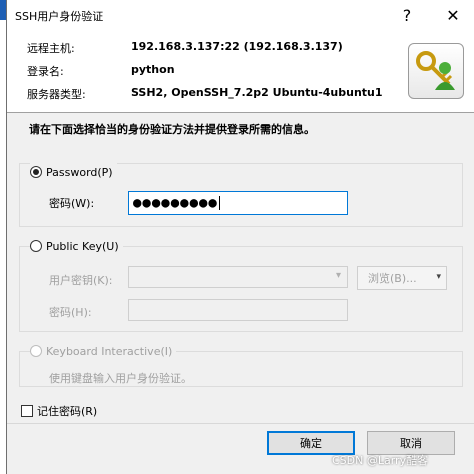  Describe the element at coordinates (380, 460) in the screenshot. I see `watermark-text: CSDN @Larry酷客` at that location.